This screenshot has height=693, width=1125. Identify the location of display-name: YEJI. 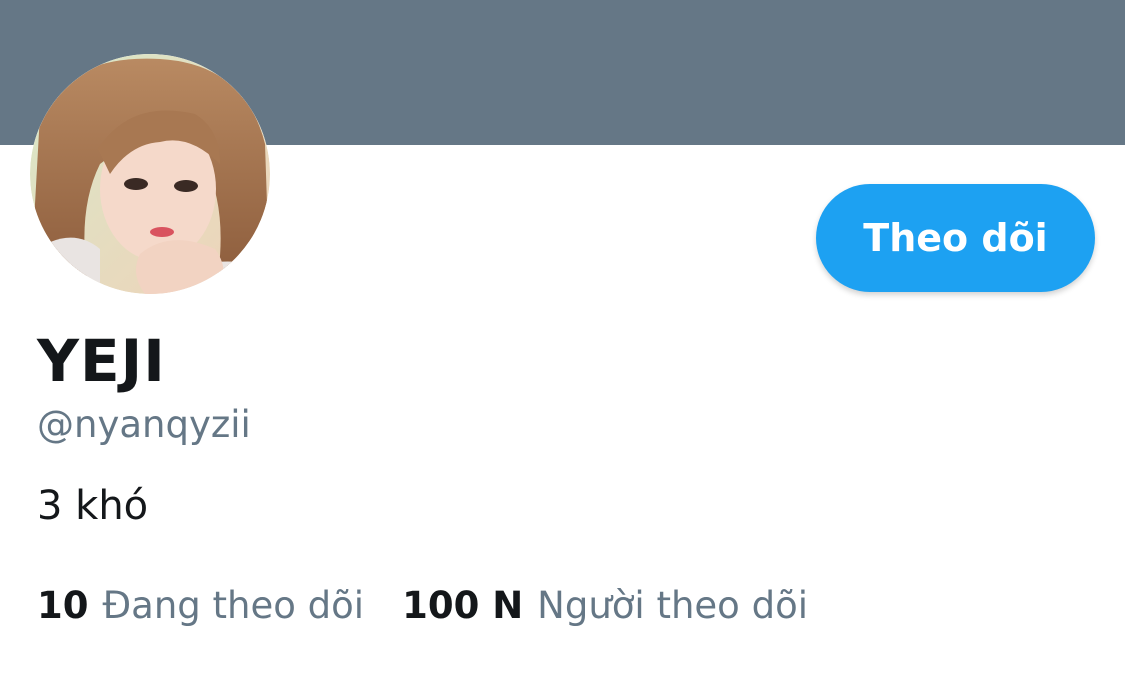
(101, 361).